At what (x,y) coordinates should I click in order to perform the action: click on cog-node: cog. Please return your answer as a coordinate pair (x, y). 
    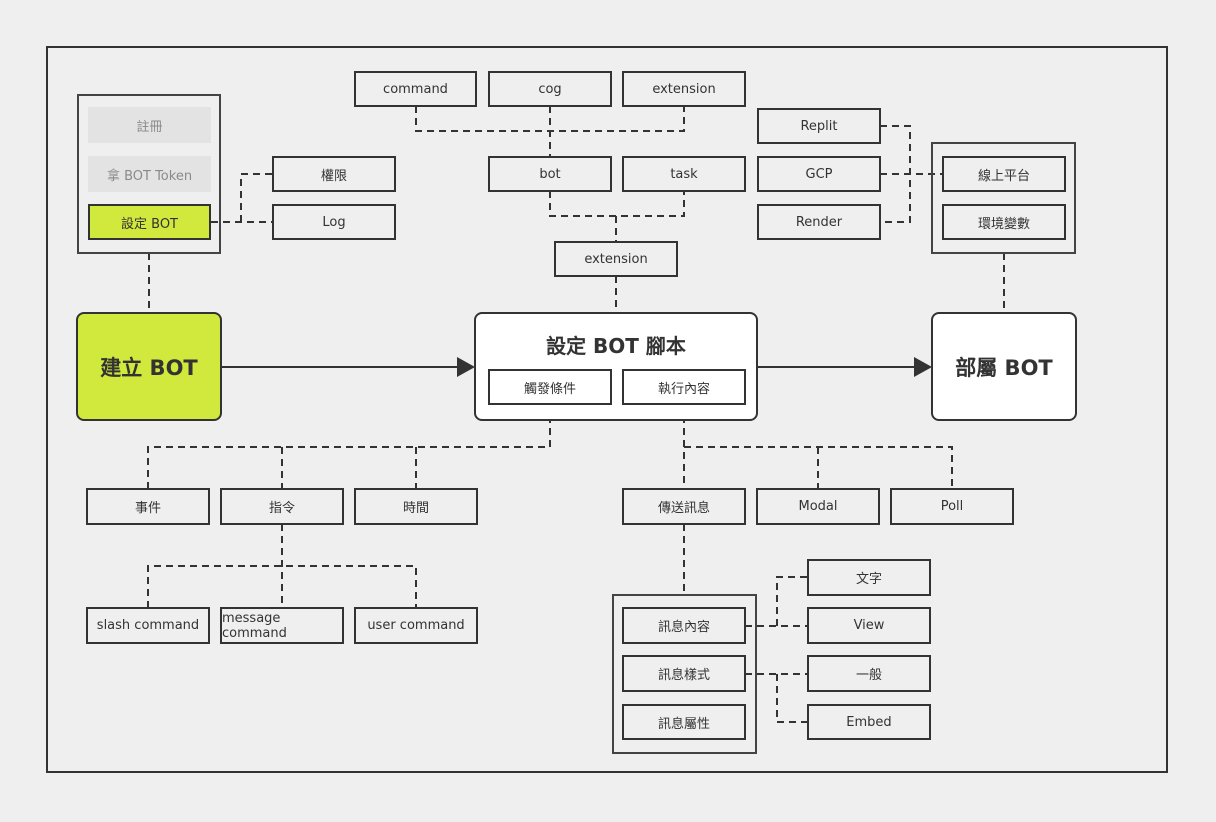
    Looking at the image, I should click on (550, 89).